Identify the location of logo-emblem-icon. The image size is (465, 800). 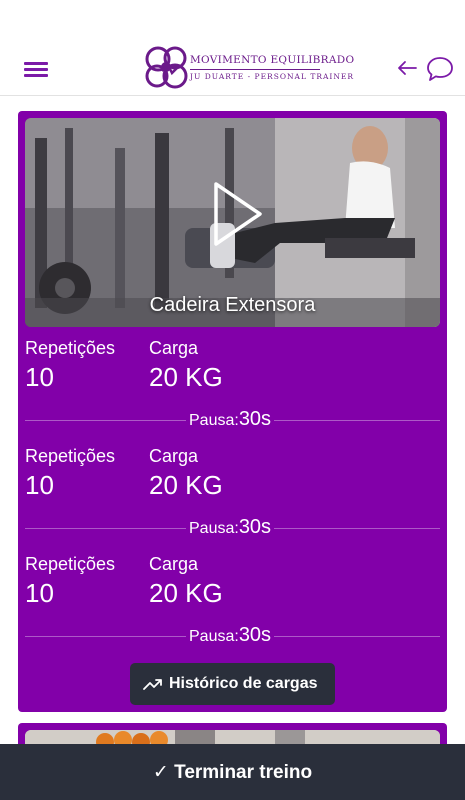
(166, 67).